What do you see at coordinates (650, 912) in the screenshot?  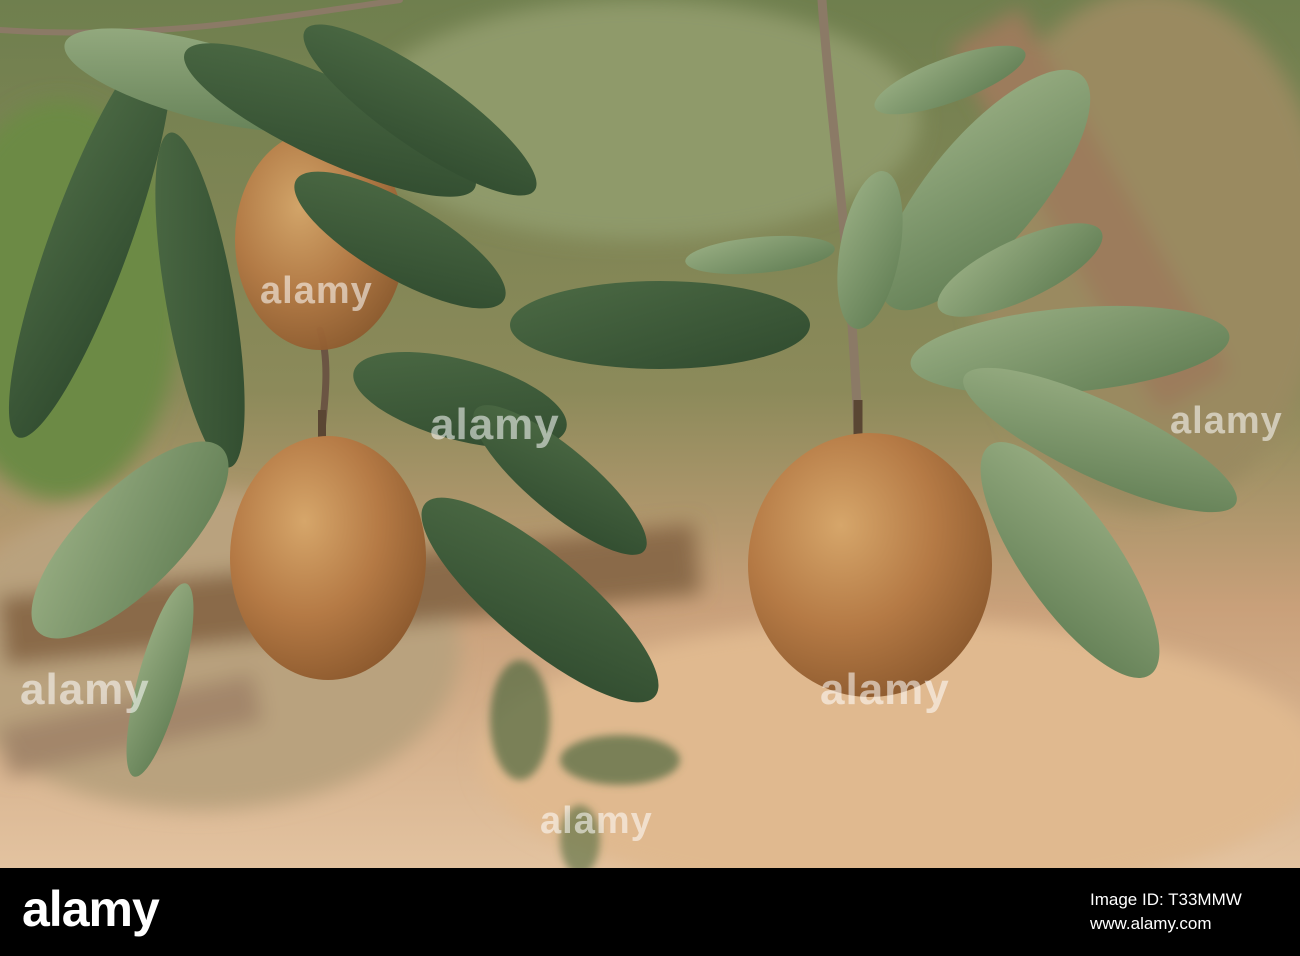 I see `footer-bar: alamy Image ID: T33MMW www.alamy.com` at bounding box center [650, 912].